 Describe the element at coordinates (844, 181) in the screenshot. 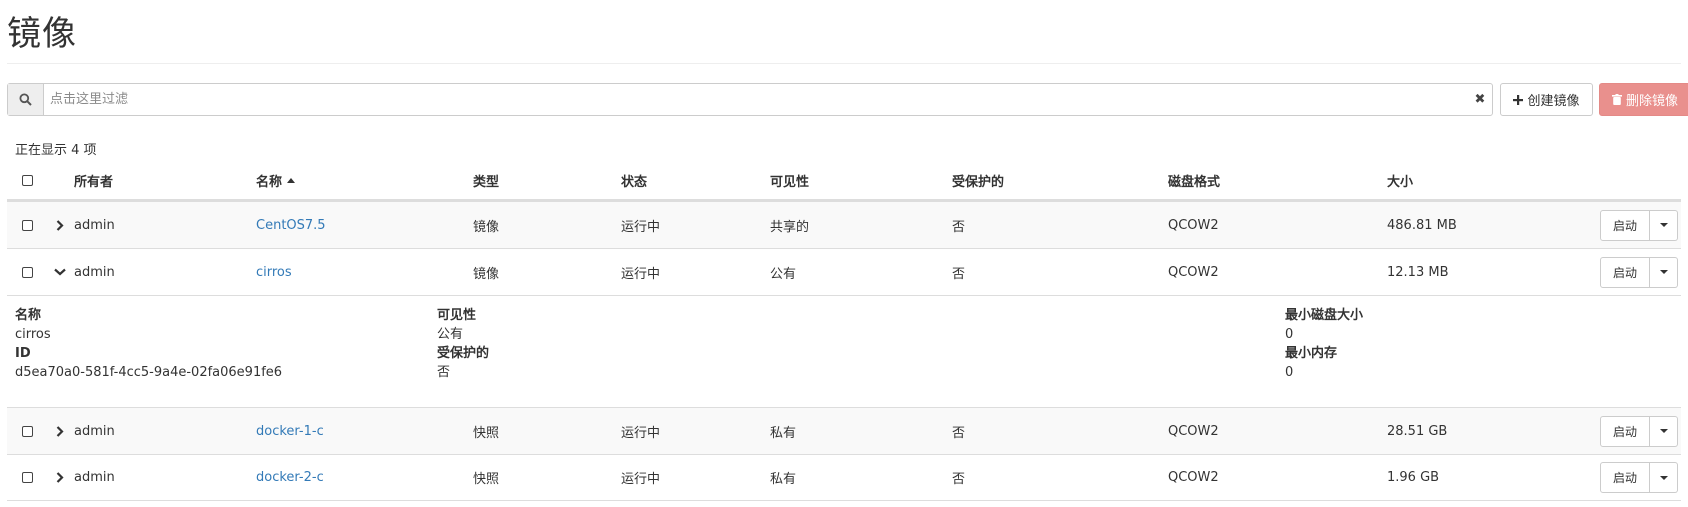

I see `table-header: 所有者 名称 类型 状态 可见性 受保护的 磁盘格式 大小` at that location.